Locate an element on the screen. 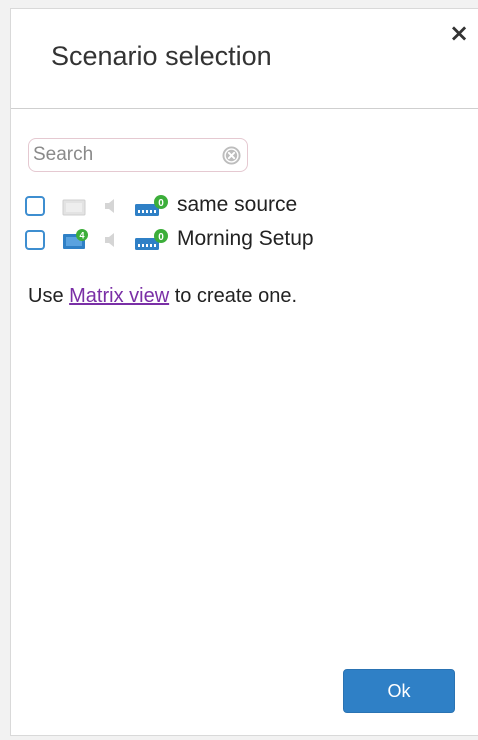 This screenshot has height=740, width=478. dialog-title: Scenario selection is located at coordinates (161, 56).